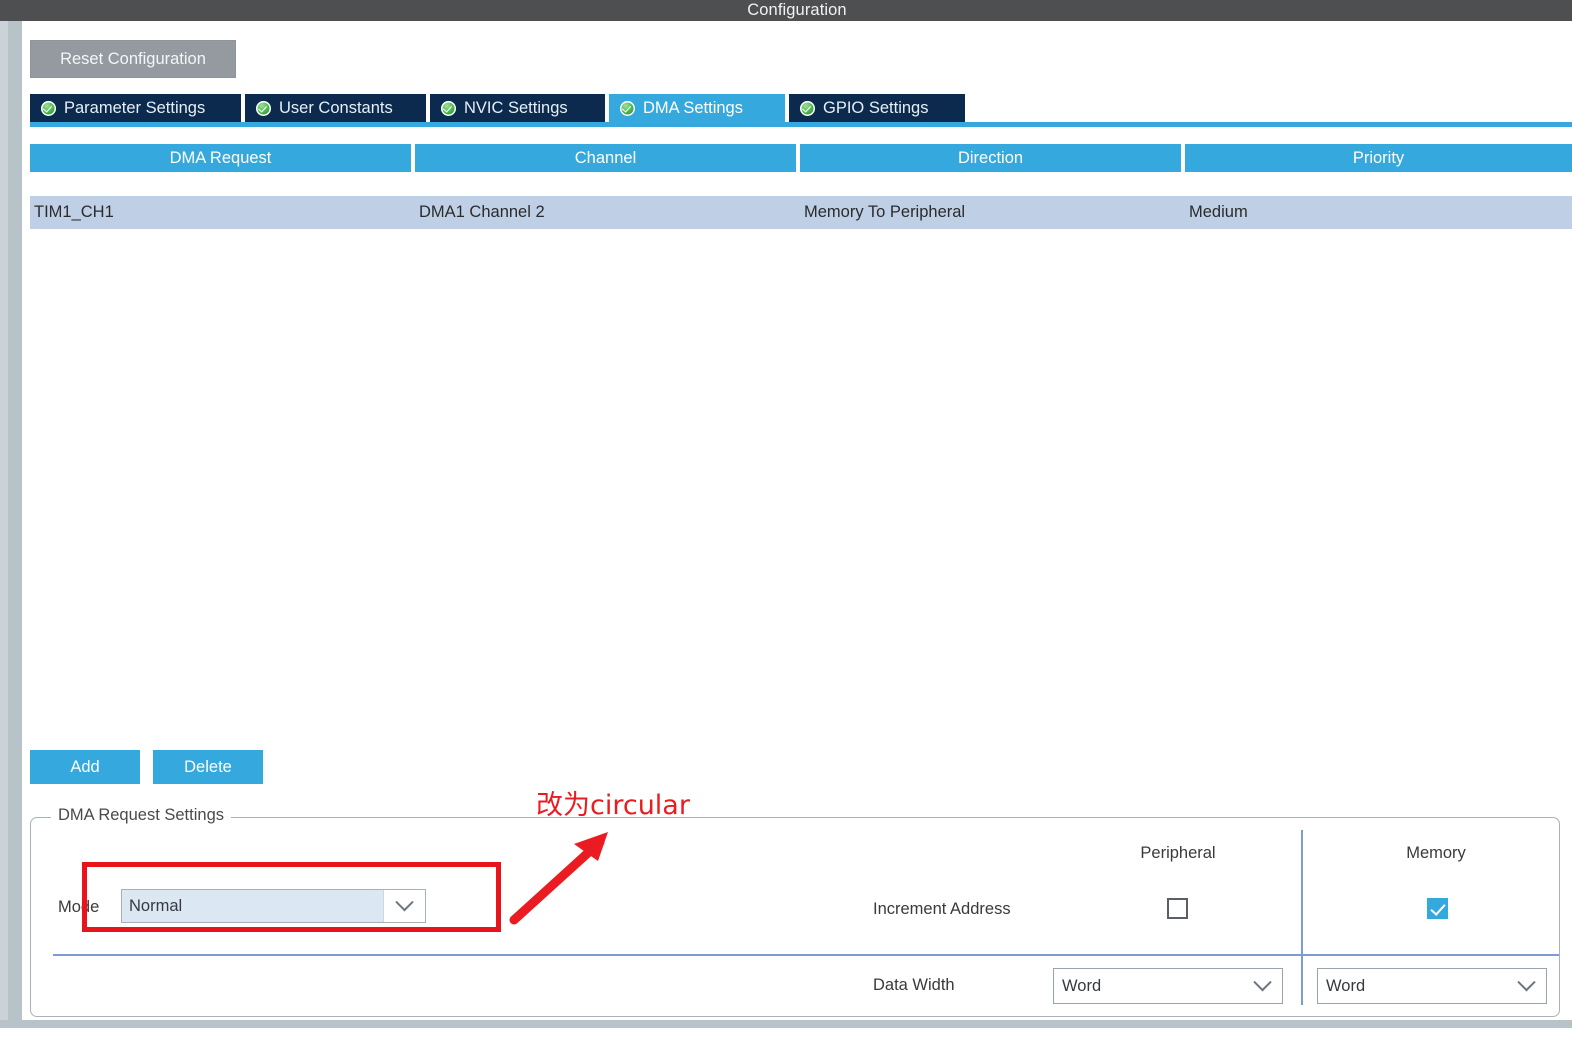  I want to click on mode-label: Mode, so click(79, 907).